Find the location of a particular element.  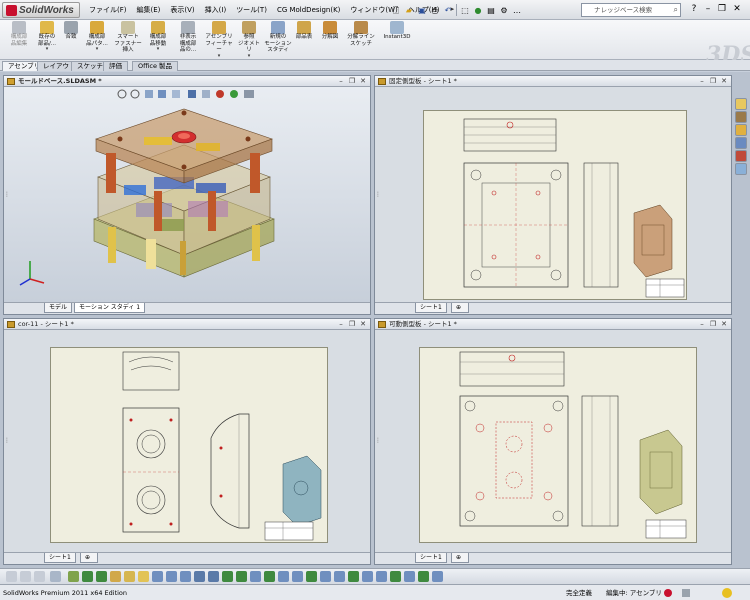

help-popup-icon is located at coordinates (727, 593).